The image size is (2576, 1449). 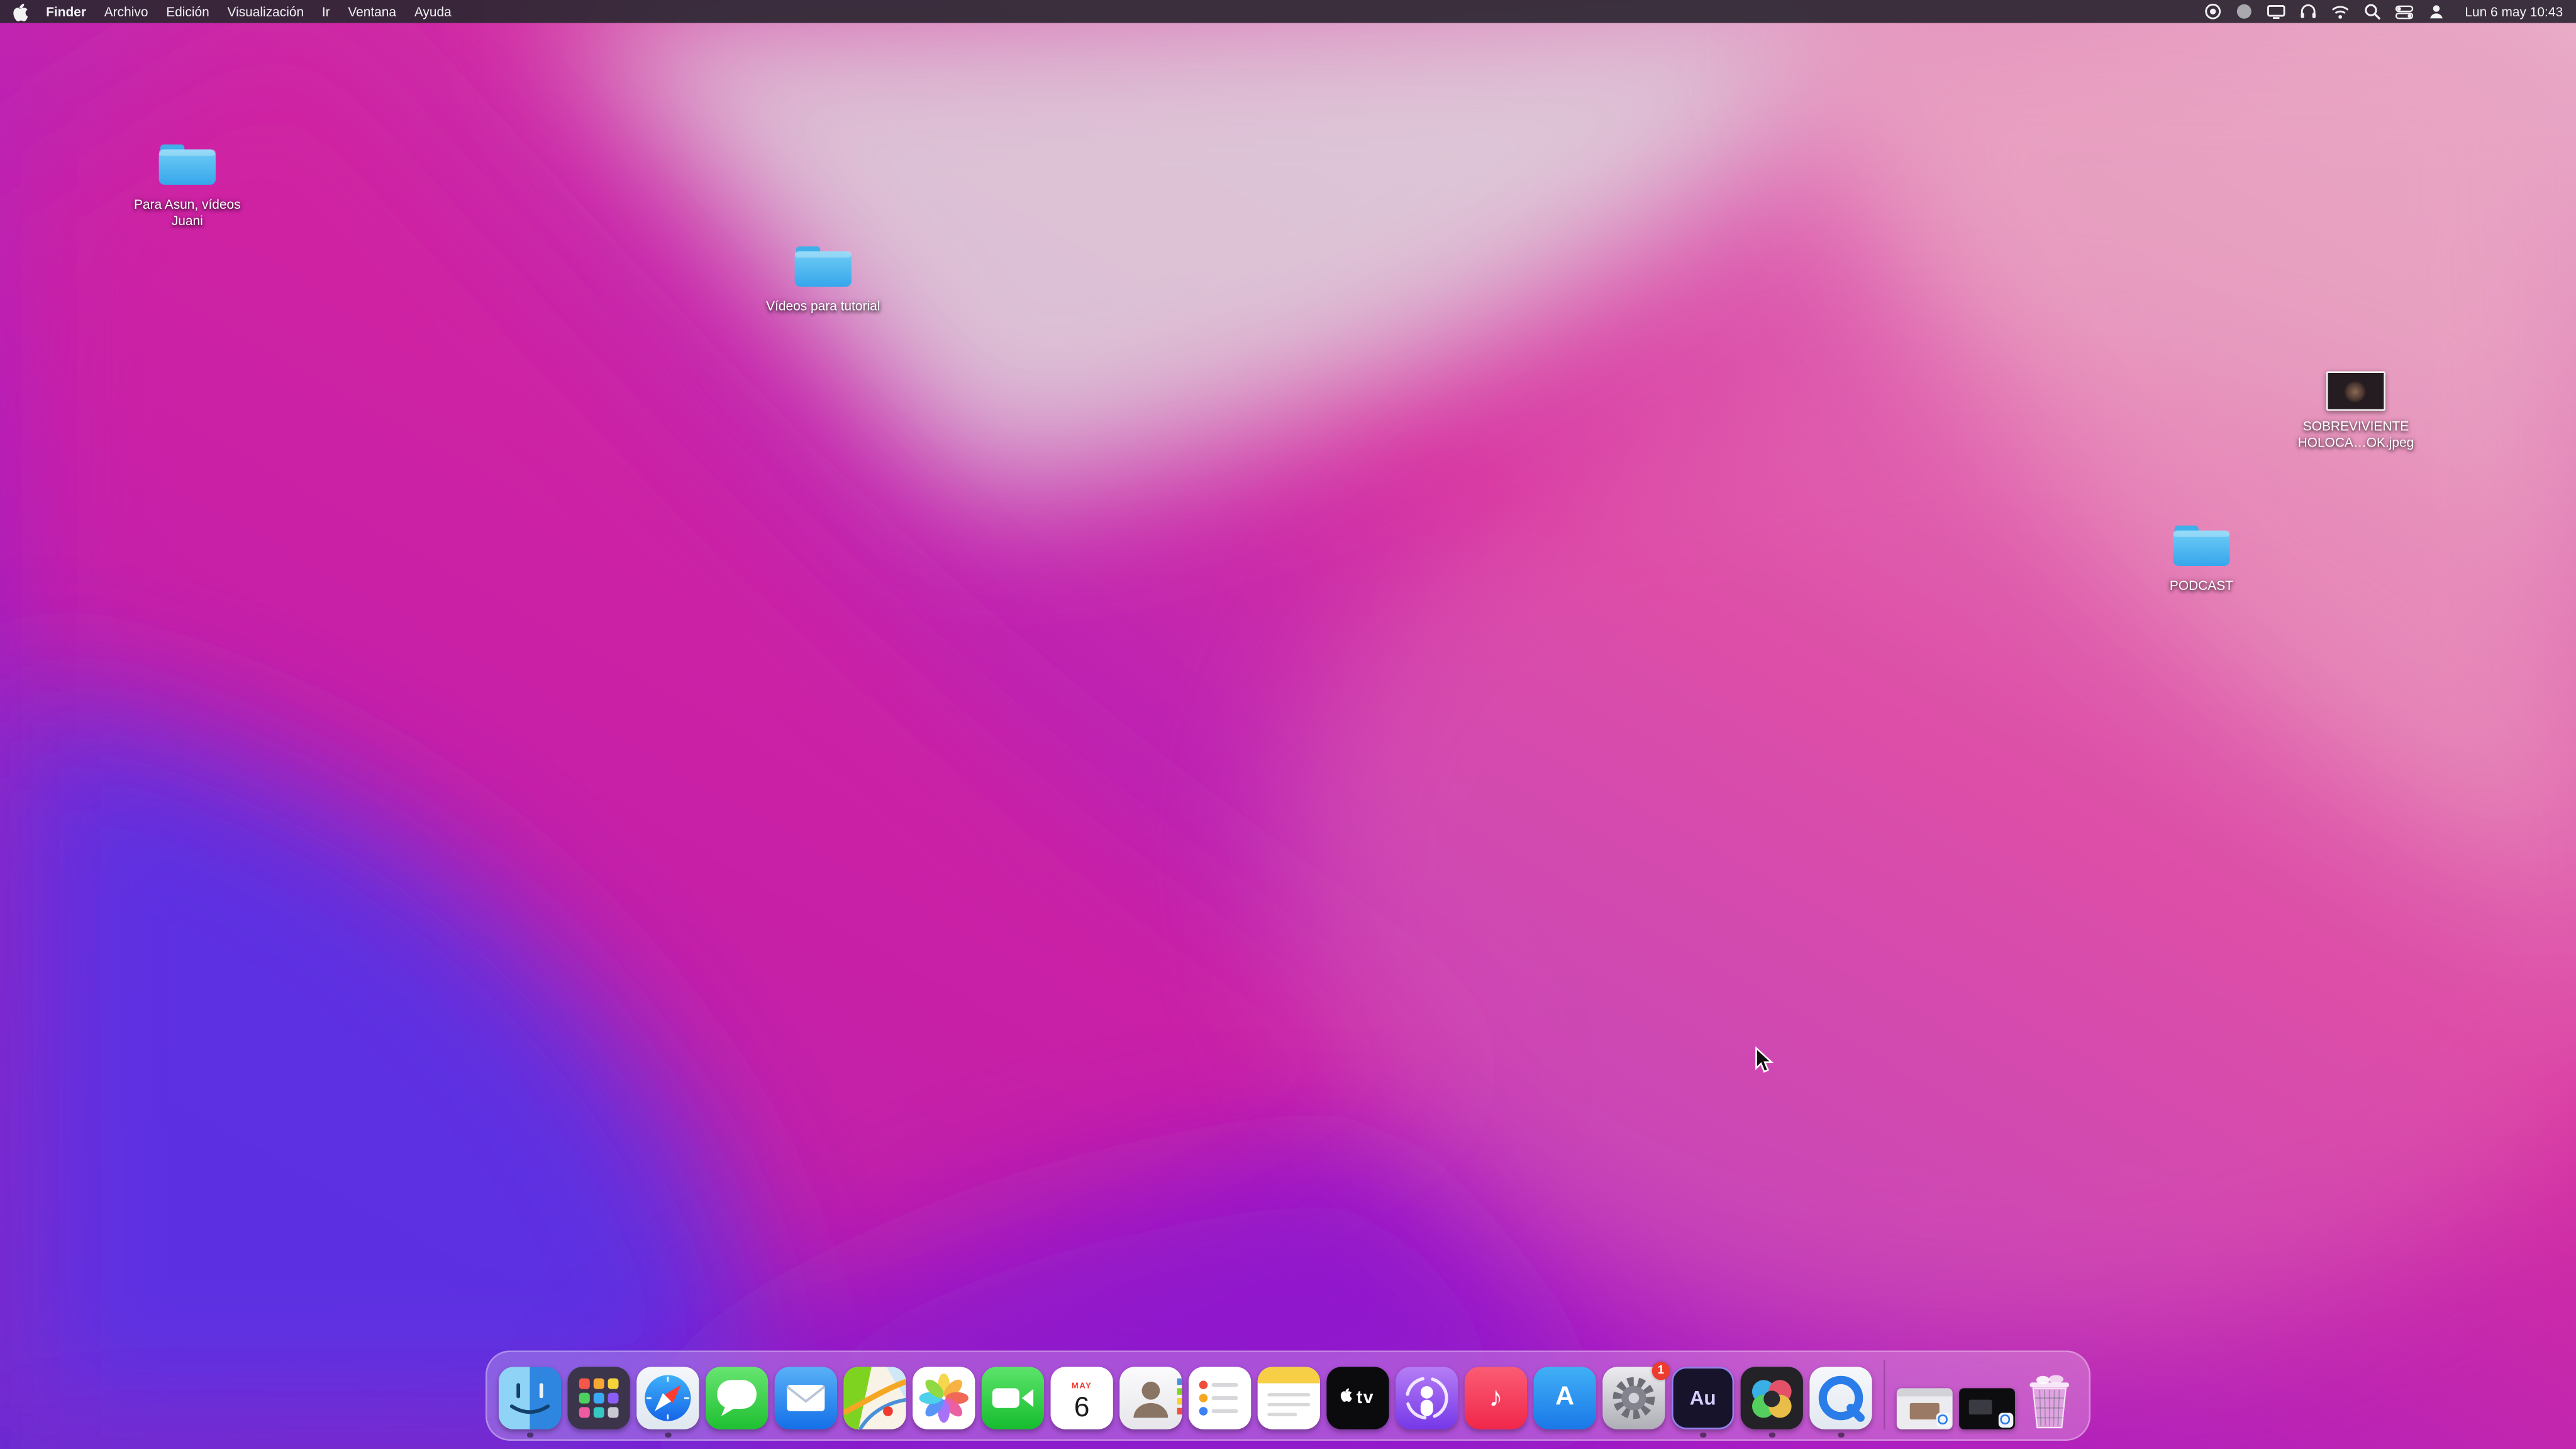 I want to click on dock-calendar-icon: MAY 6, so click(x=1081, y=1398).